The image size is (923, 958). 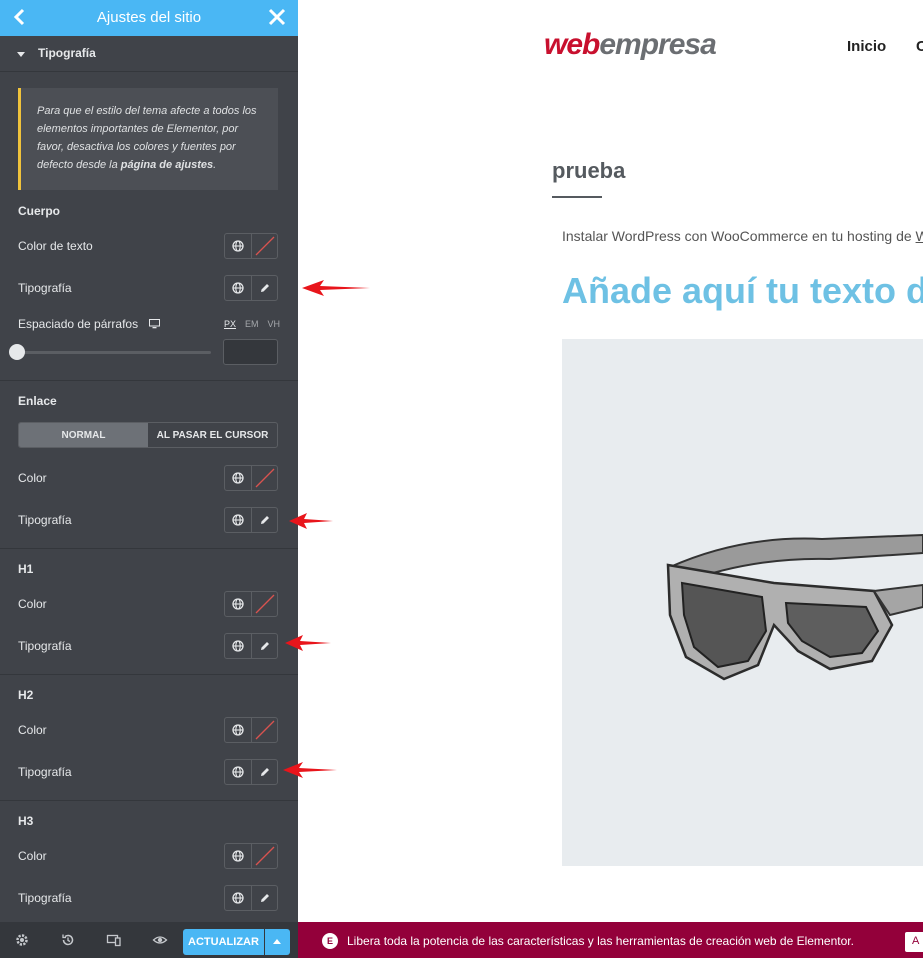 I want to click on h2-color-label: Color, so click(x=32, y=730).